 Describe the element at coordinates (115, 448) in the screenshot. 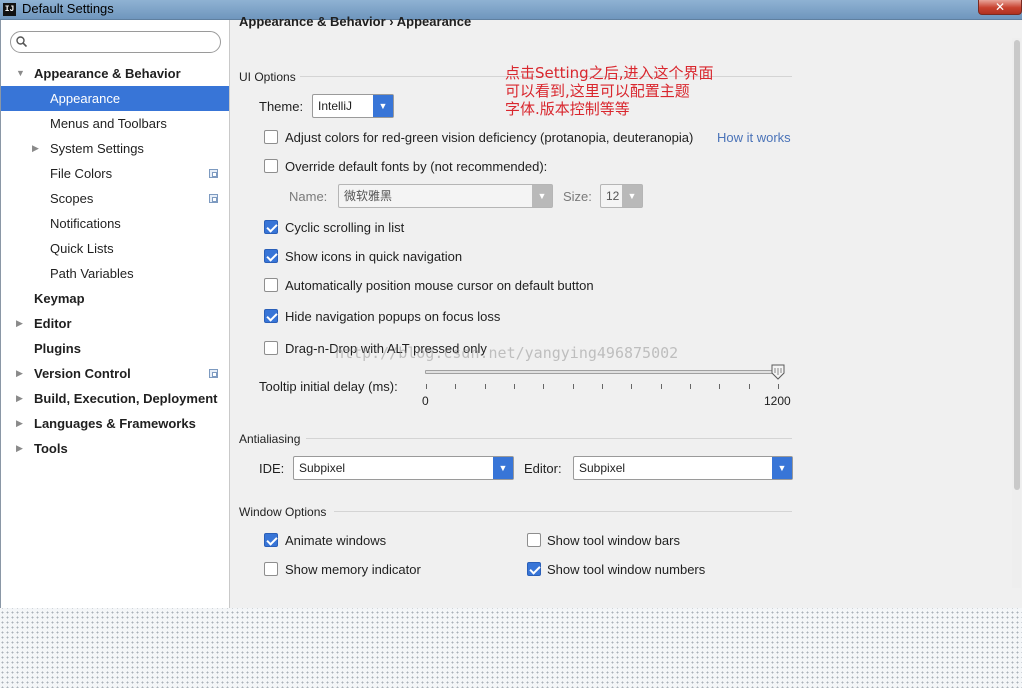

I see `tree-item-tools: ▶ Tools` at that location.